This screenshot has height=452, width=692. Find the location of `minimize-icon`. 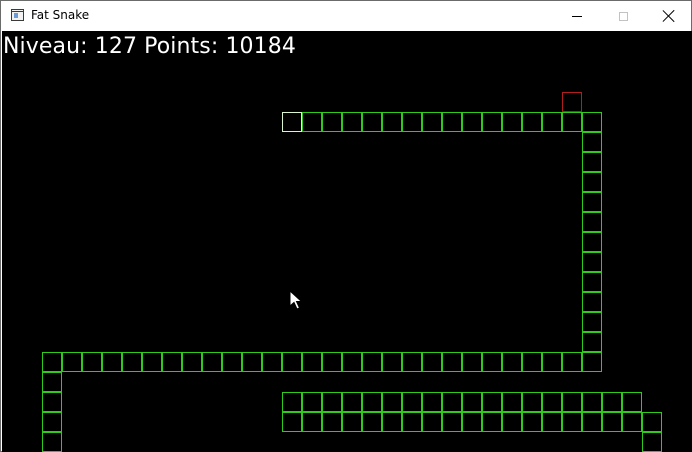

minimize-icon is located at coordinates (577, 16).